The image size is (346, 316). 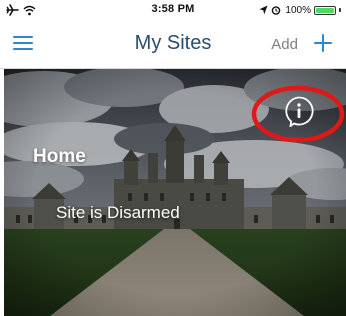 I want to click on location-arrow-icon, so click(x=263, y=10).